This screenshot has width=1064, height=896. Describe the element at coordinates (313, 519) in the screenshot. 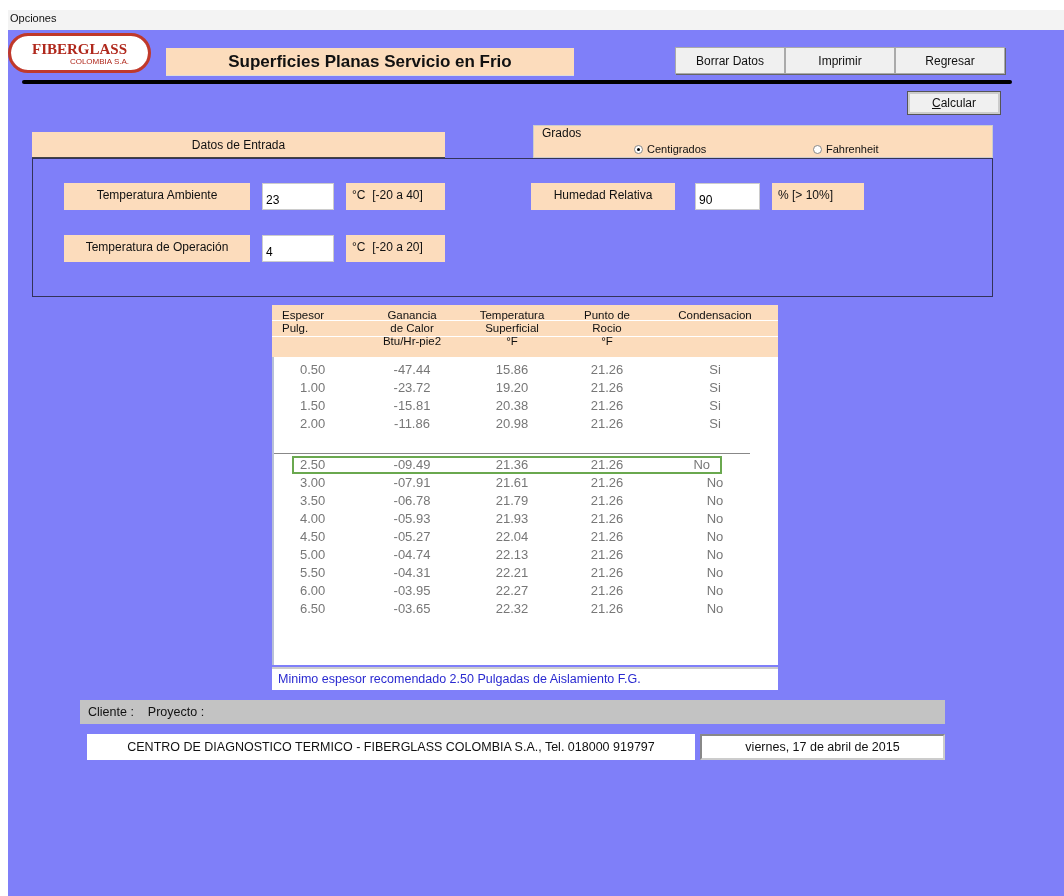

I see `table-cell-text: 4.00` at that location.